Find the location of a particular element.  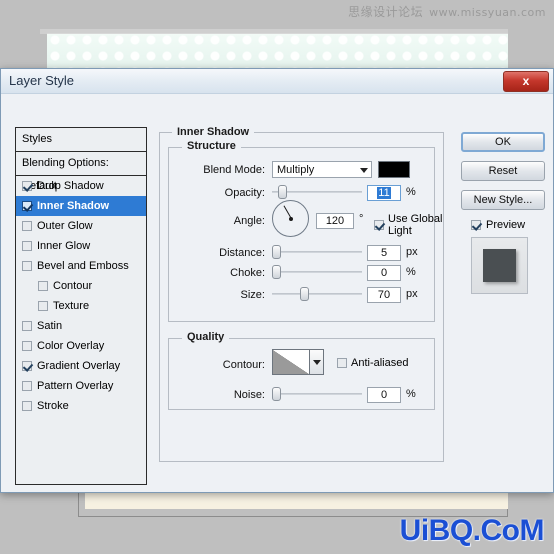

opacity-value: 11 is located at coordinates (384, 193).